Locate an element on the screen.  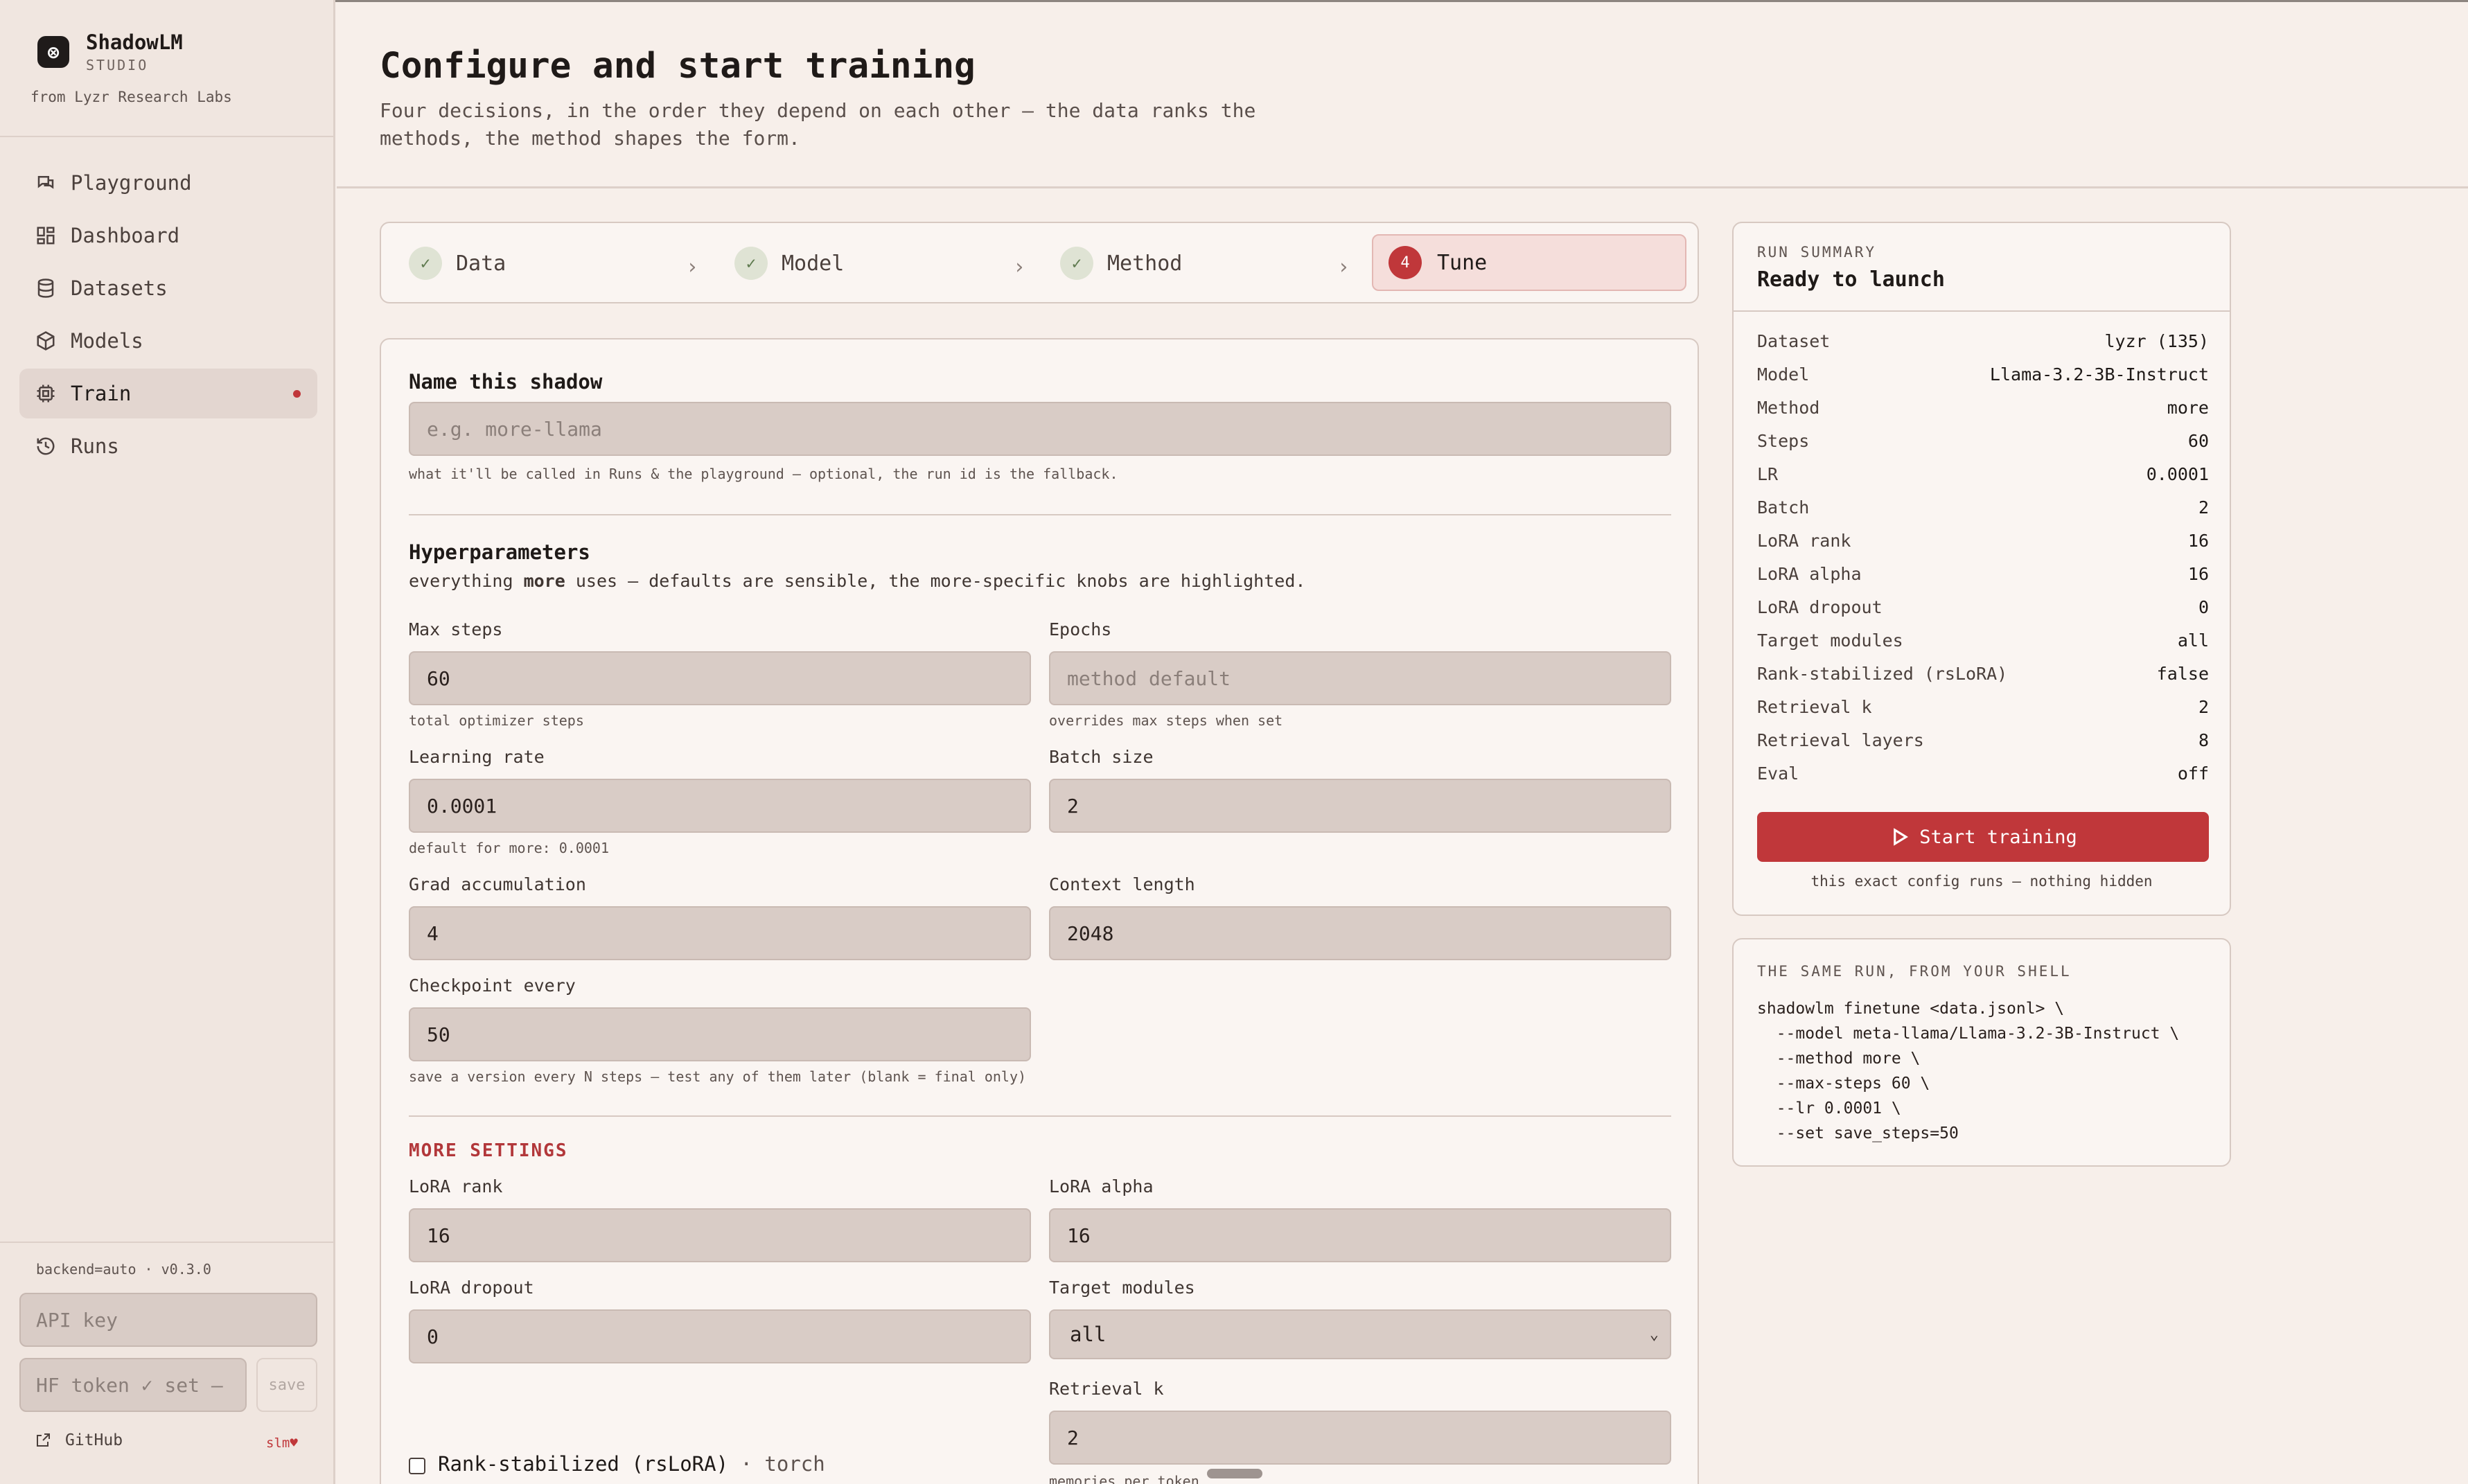
retrieval-k-hint: memories per token is located at coordinates (1124, 1478).